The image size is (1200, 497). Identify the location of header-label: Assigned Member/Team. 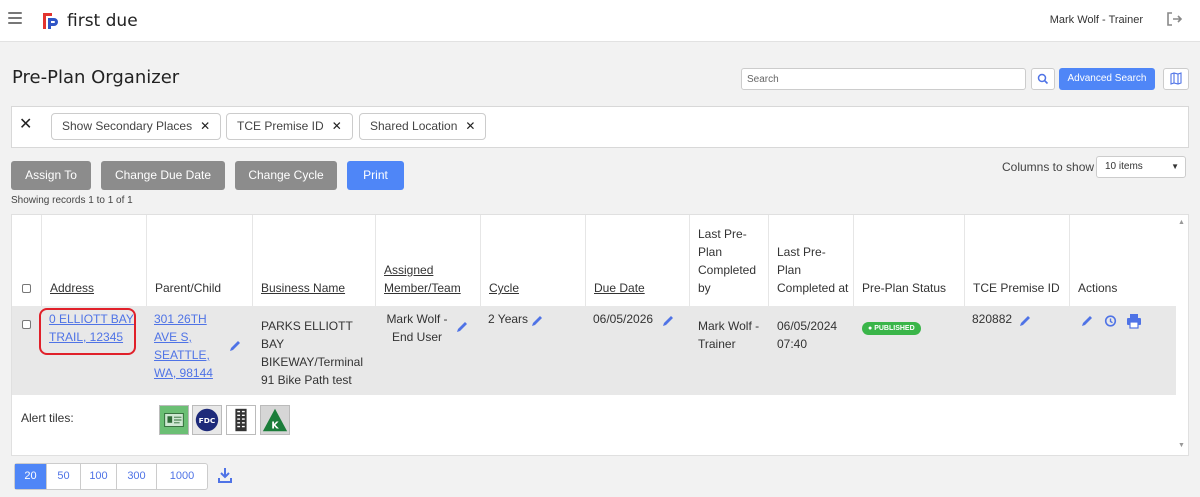
(422, 279).